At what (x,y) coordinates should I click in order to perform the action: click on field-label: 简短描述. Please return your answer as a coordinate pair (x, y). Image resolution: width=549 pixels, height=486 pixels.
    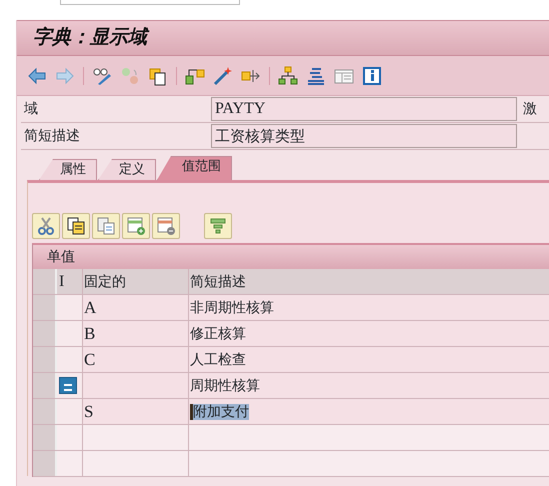
    Looking at the image, I should click on (52, 136).